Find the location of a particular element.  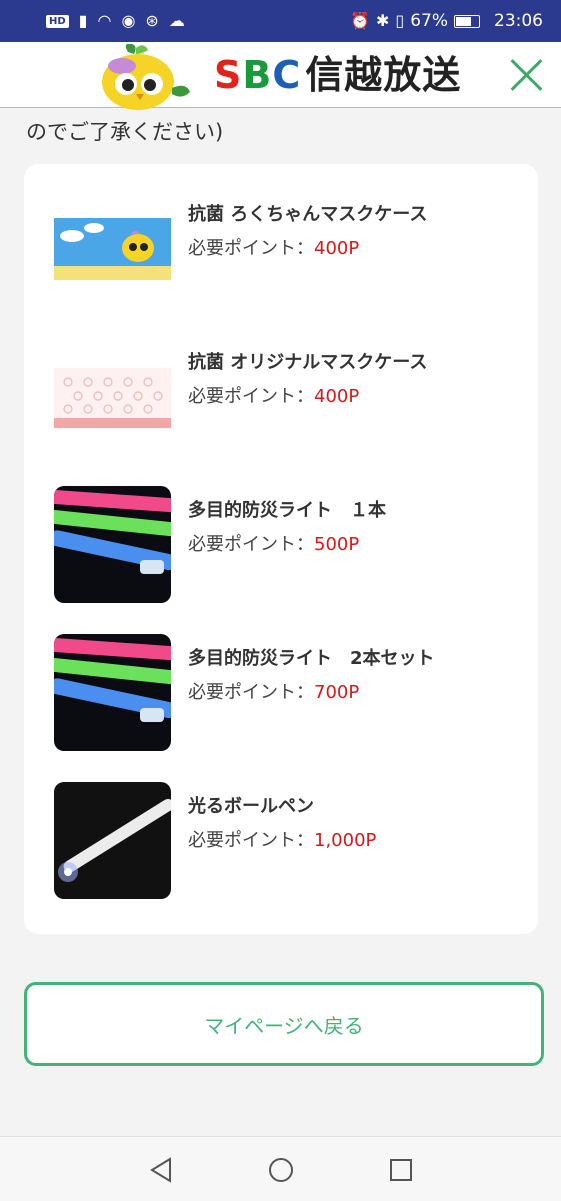

battery-percent: 67% is located at coordinates (429, 21).